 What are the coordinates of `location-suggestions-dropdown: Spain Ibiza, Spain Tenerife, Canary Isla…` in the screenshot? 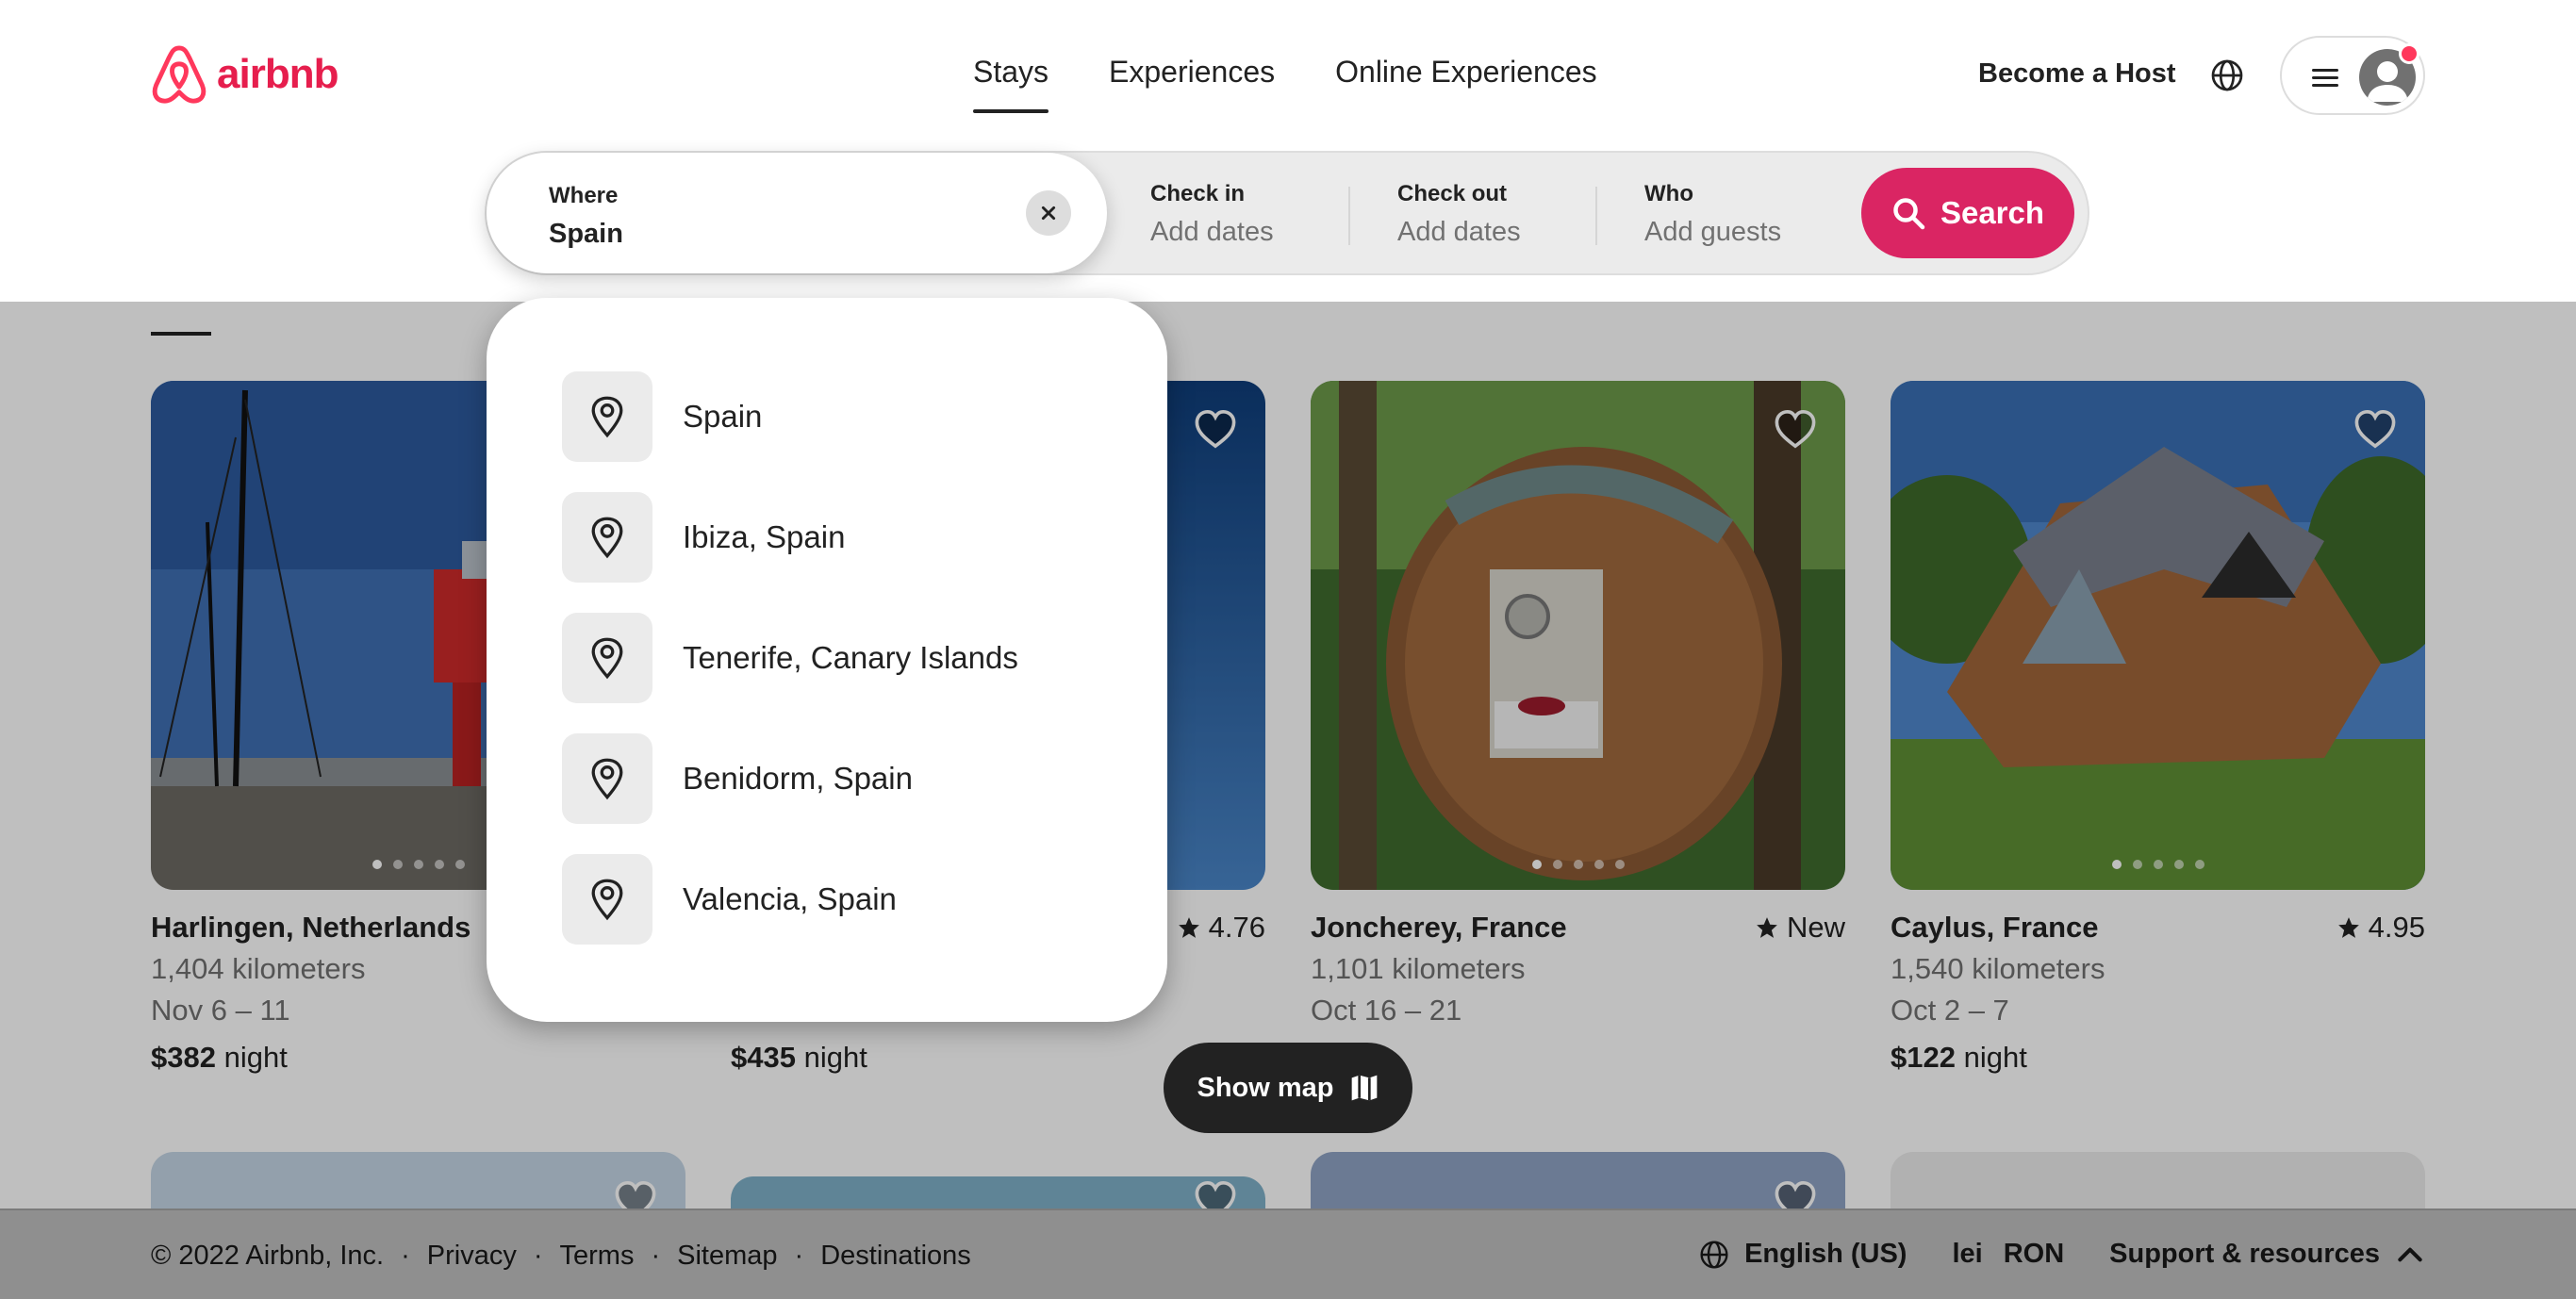 It's located at (827, 660).